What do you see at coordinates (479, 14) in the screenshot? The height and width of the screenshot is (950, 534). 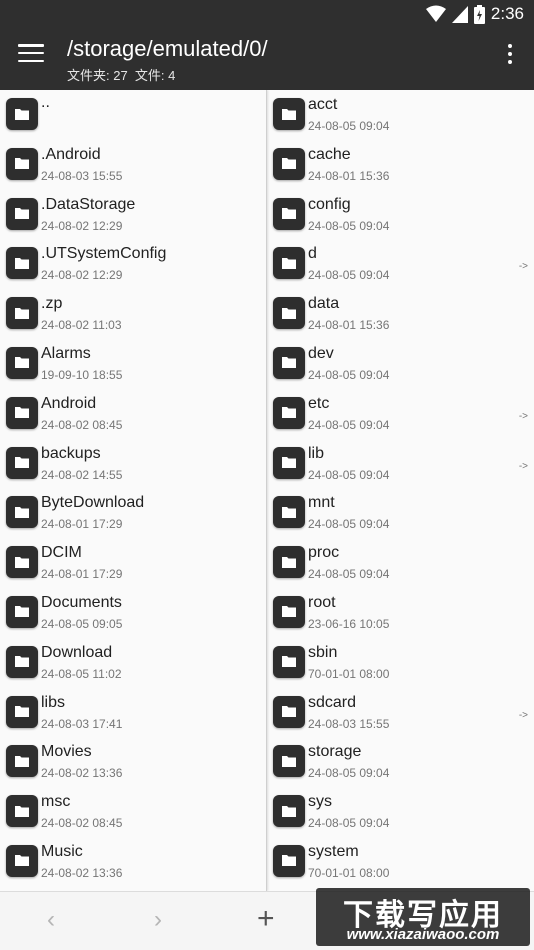 I see `battery-icon` at bounding box center [479, 14].